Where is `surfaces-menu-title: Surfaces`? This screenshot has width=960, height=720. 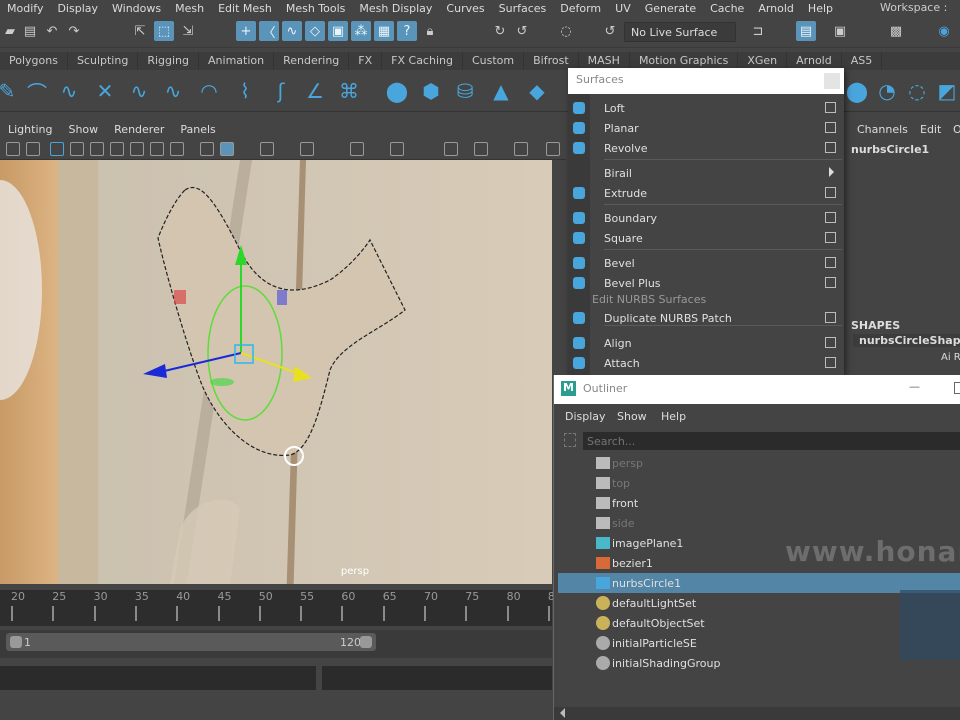
surfaces-menu-title: Surfaces is located at coordinates (706, 81).